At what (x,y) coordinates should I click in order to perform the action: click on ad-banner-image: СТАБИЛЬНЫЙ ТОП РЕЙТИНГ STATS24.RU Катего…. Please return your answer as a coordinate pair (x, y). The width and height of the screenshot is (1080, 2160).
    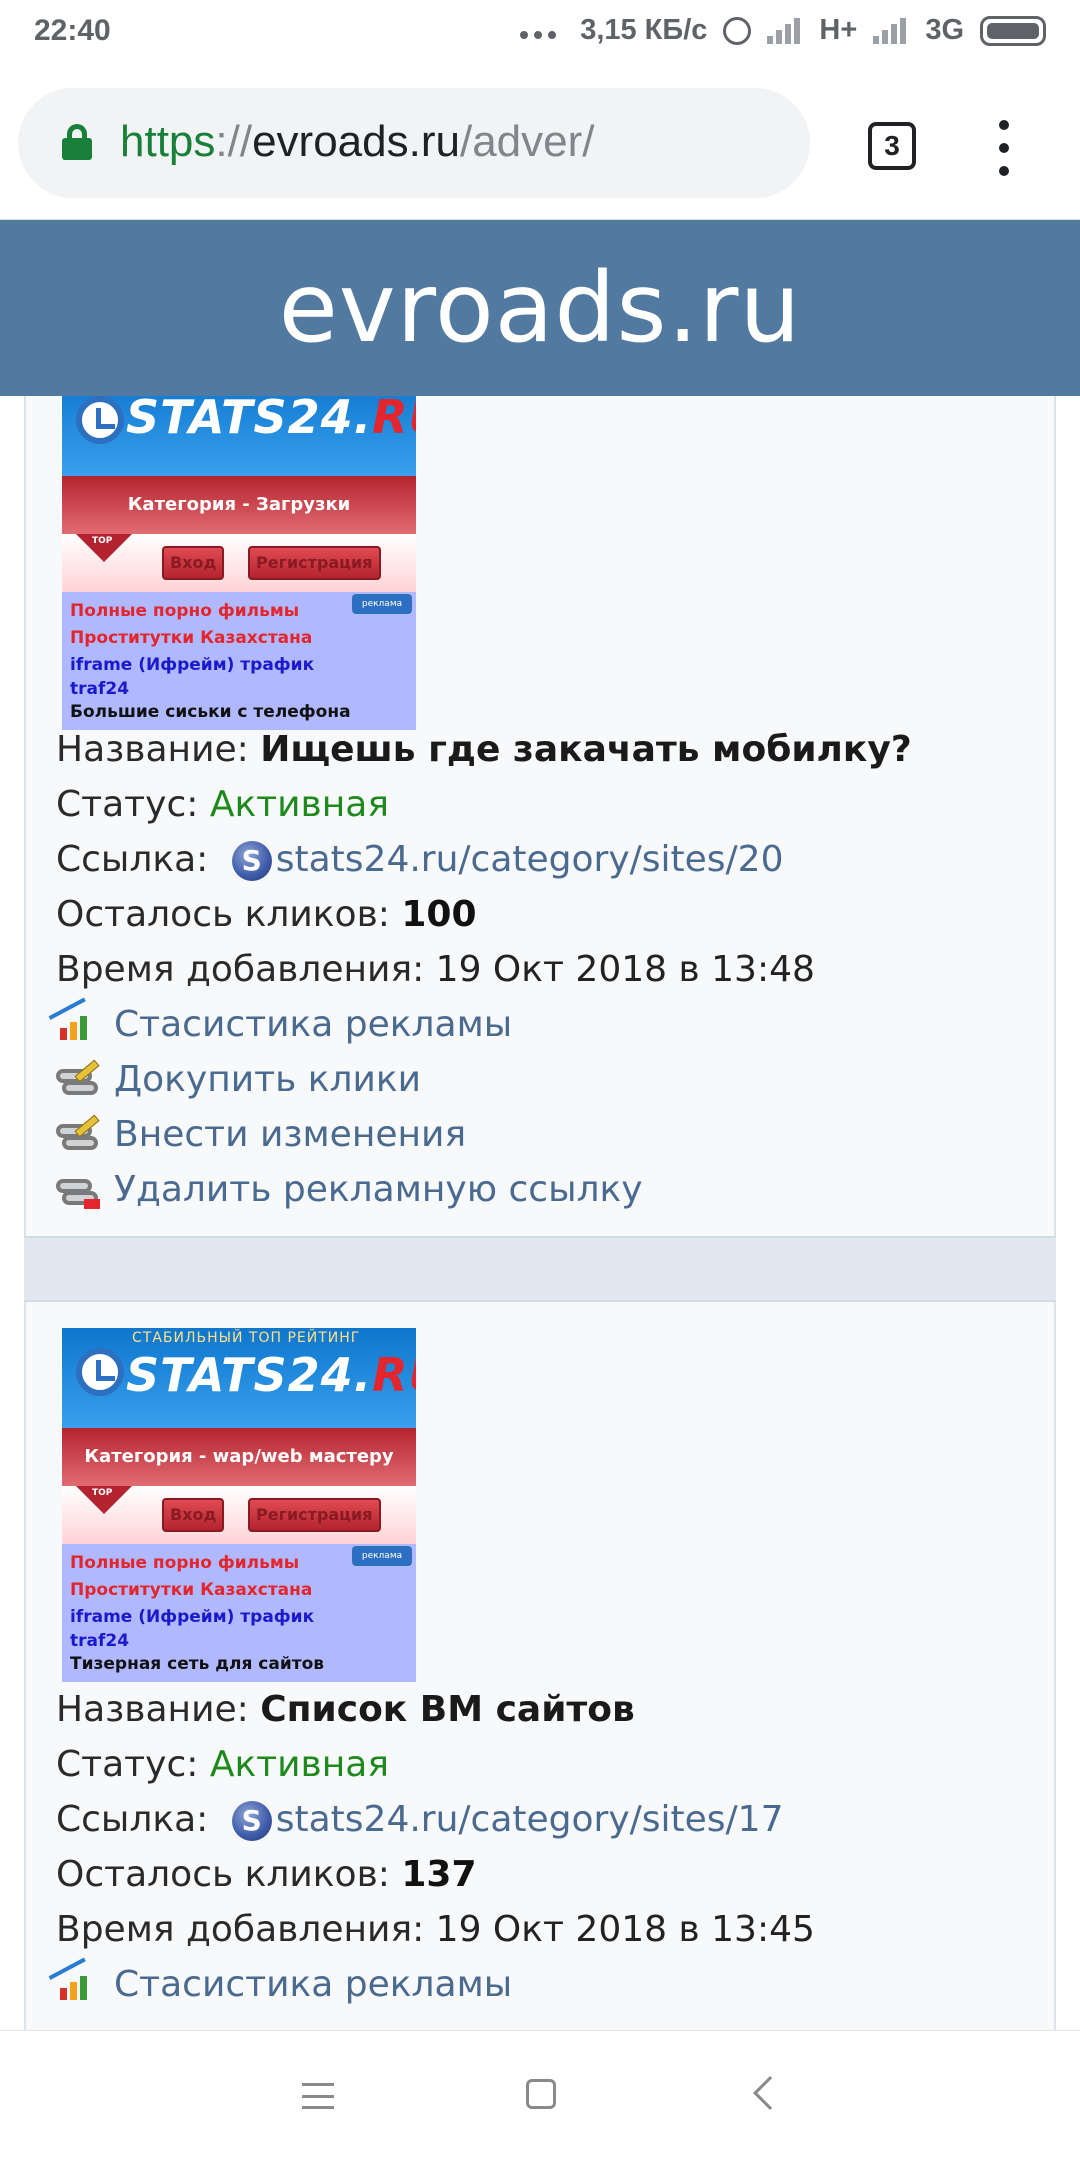
    Looking at the image, I should click on (239, 1505).